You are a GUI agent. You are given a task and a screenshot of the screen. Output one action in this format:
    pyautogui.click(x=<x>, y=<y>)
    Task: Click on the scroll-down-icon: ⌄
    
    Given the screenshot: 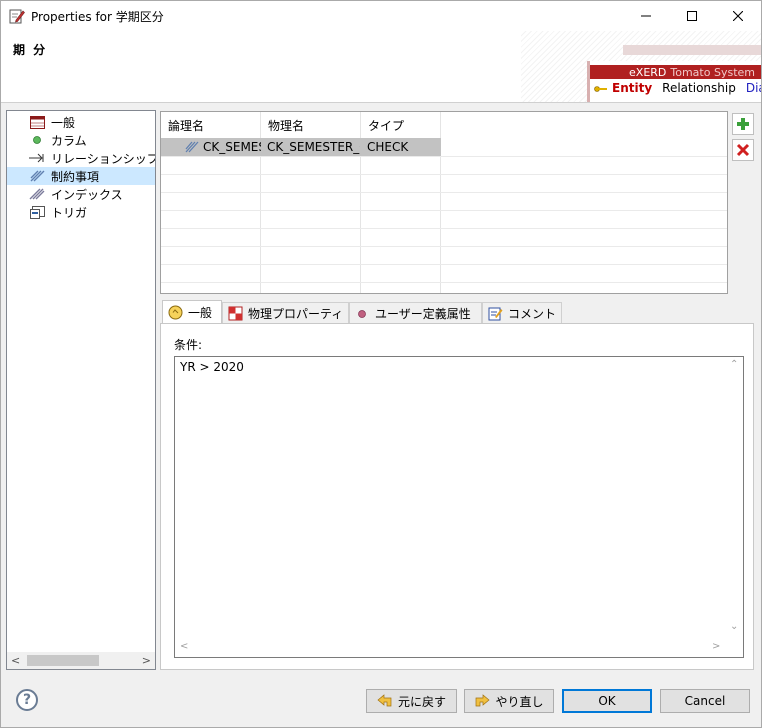 What is the action you would take?
    pyautogui.click(x=734, y=626)
    